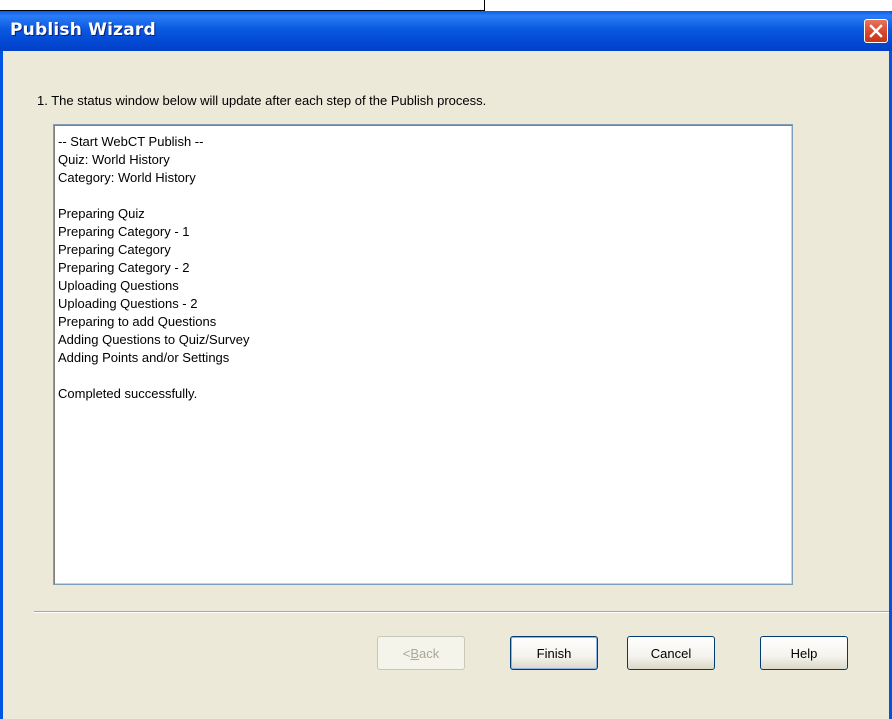 This screenshot has width=892, height=719. Describe the element at coordinates (671, 653) in the screenshot. I see `cancel-button: Cancel` at that location.